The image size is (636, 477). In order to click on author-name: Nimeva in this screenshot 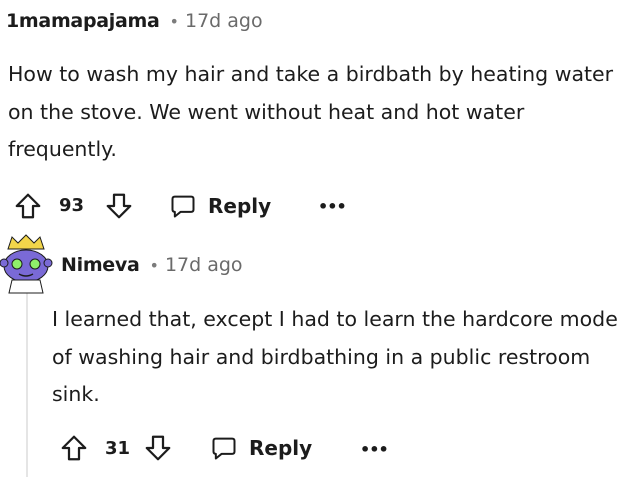, I will do `click(100, 265)`.